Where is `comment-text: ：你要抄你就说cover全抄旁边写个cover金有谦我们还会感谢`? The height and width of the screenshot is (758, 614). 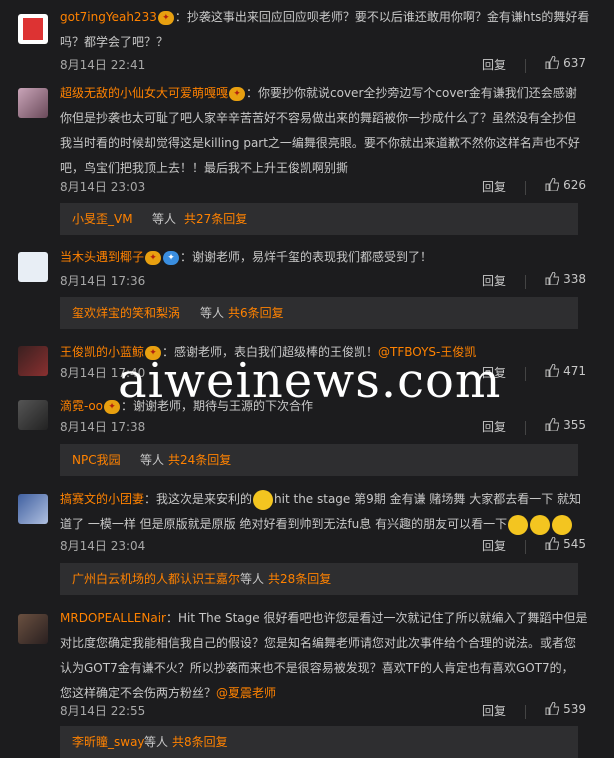 comment-text: ：你要抄你就说cover全抄旁边写个cover金有谦我们还会感谢 is located at coordinates (411, 93).